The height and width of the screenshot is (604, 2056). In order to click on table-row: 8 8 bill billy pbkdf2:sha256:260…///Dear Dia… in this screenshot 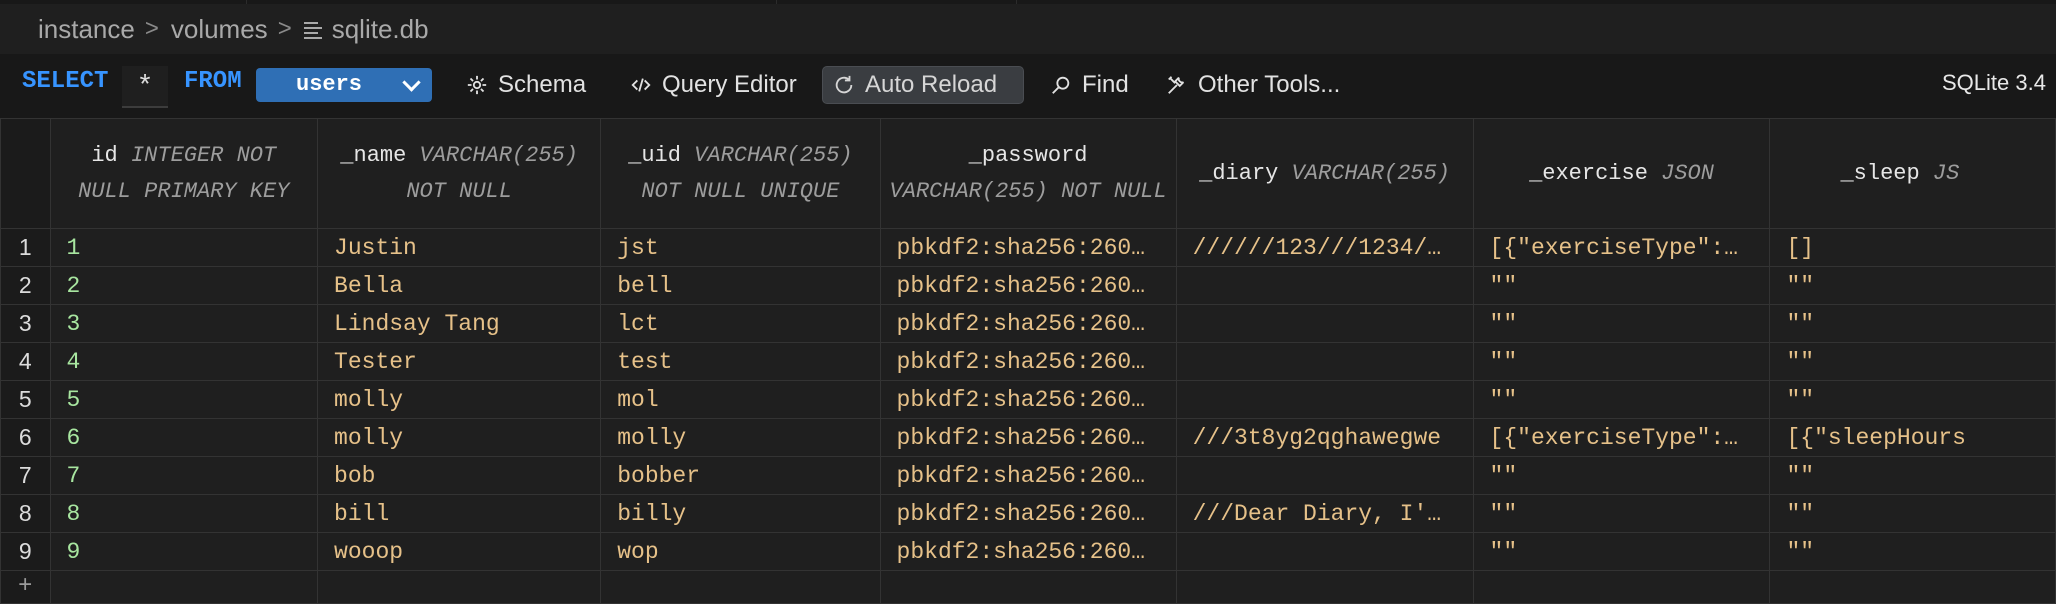, I will do `click(1028, 513)`.